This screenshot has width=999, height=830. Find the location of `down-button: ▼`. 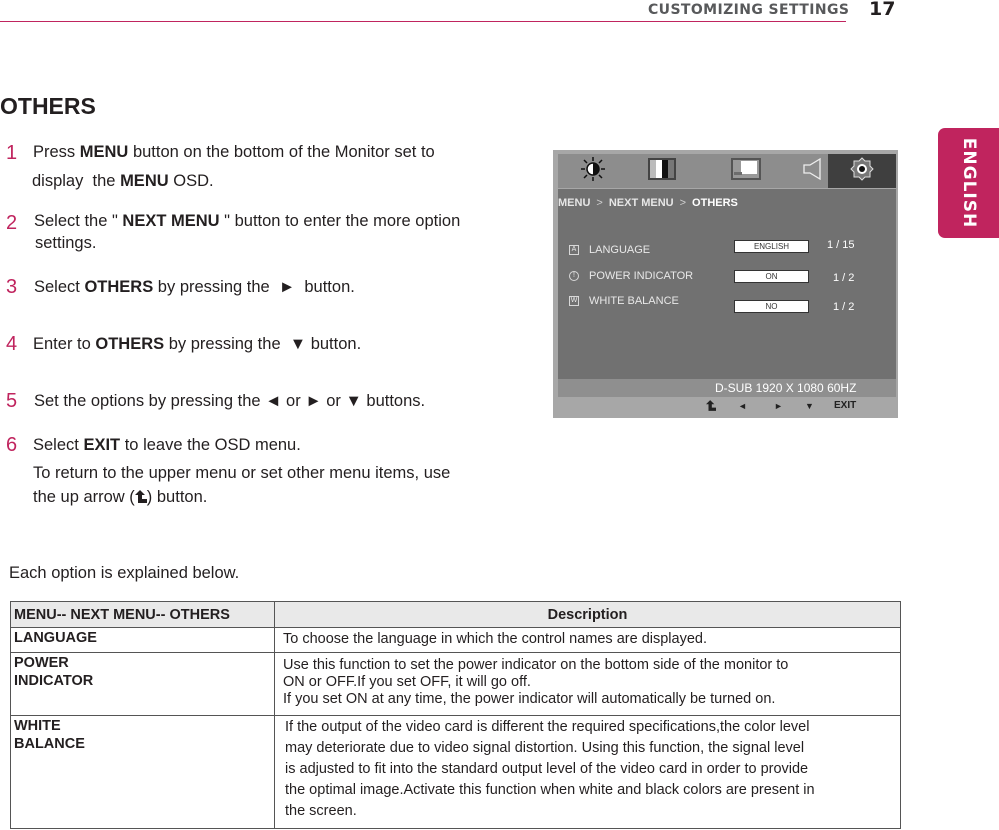

down-button: ▼ is located at coordinates (809, 406).